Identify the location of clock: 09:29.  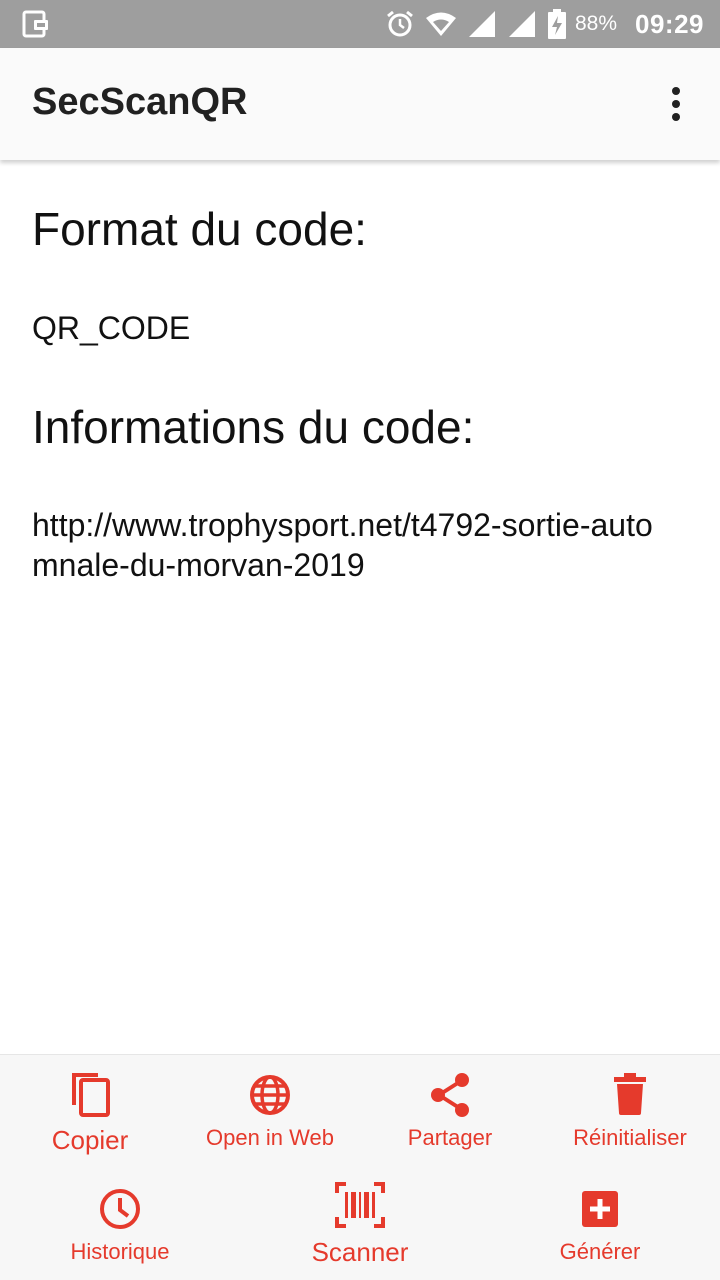
(669, 23).